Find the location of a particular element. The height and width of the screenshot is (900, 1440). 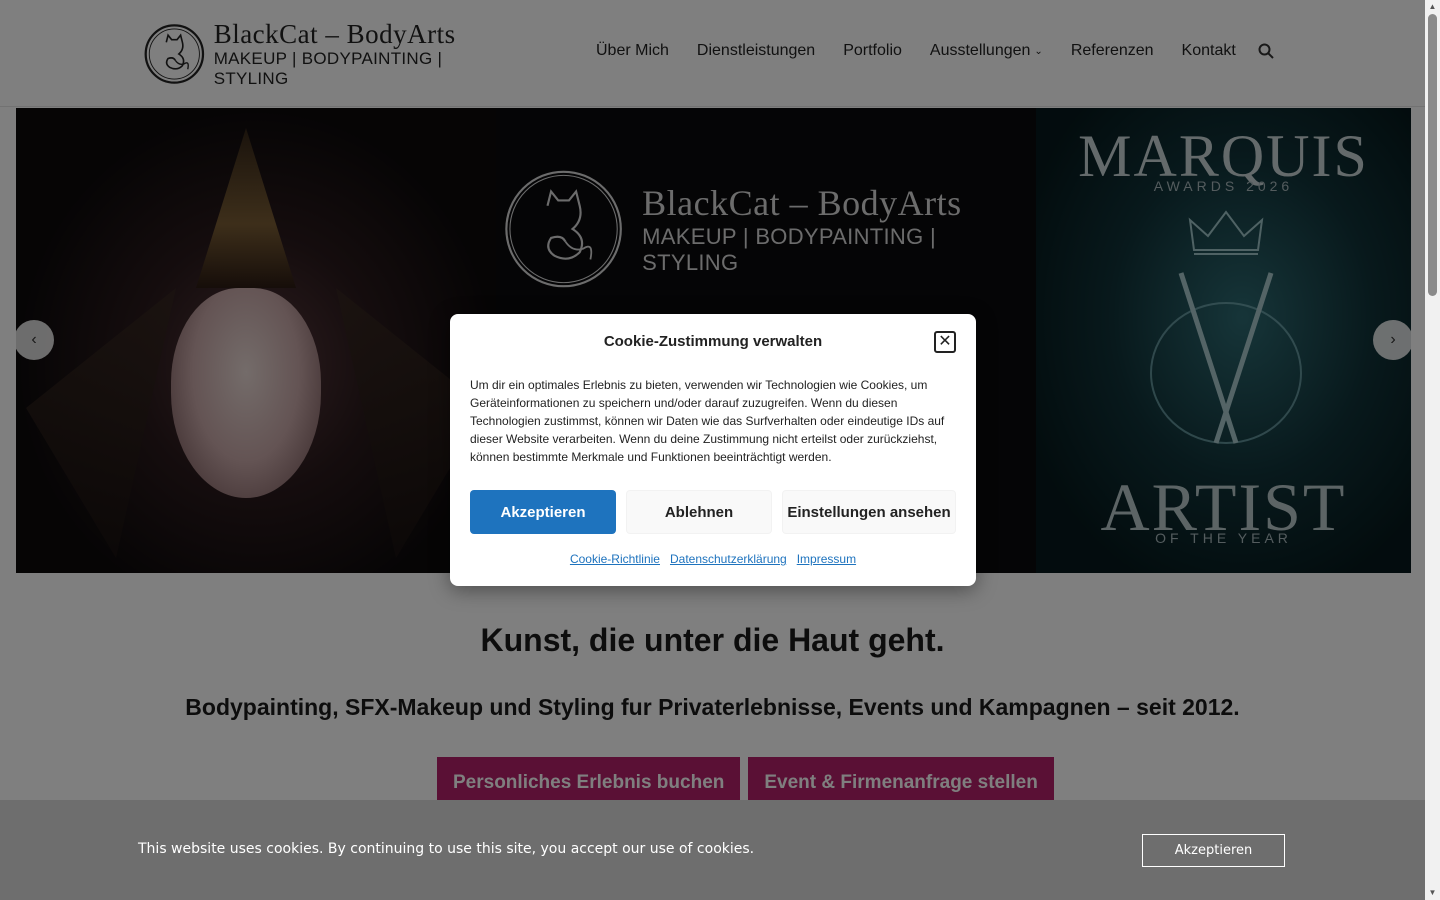

modal-title: Cookie-Zustimmung verwalten is located at coordinates (713, 341).